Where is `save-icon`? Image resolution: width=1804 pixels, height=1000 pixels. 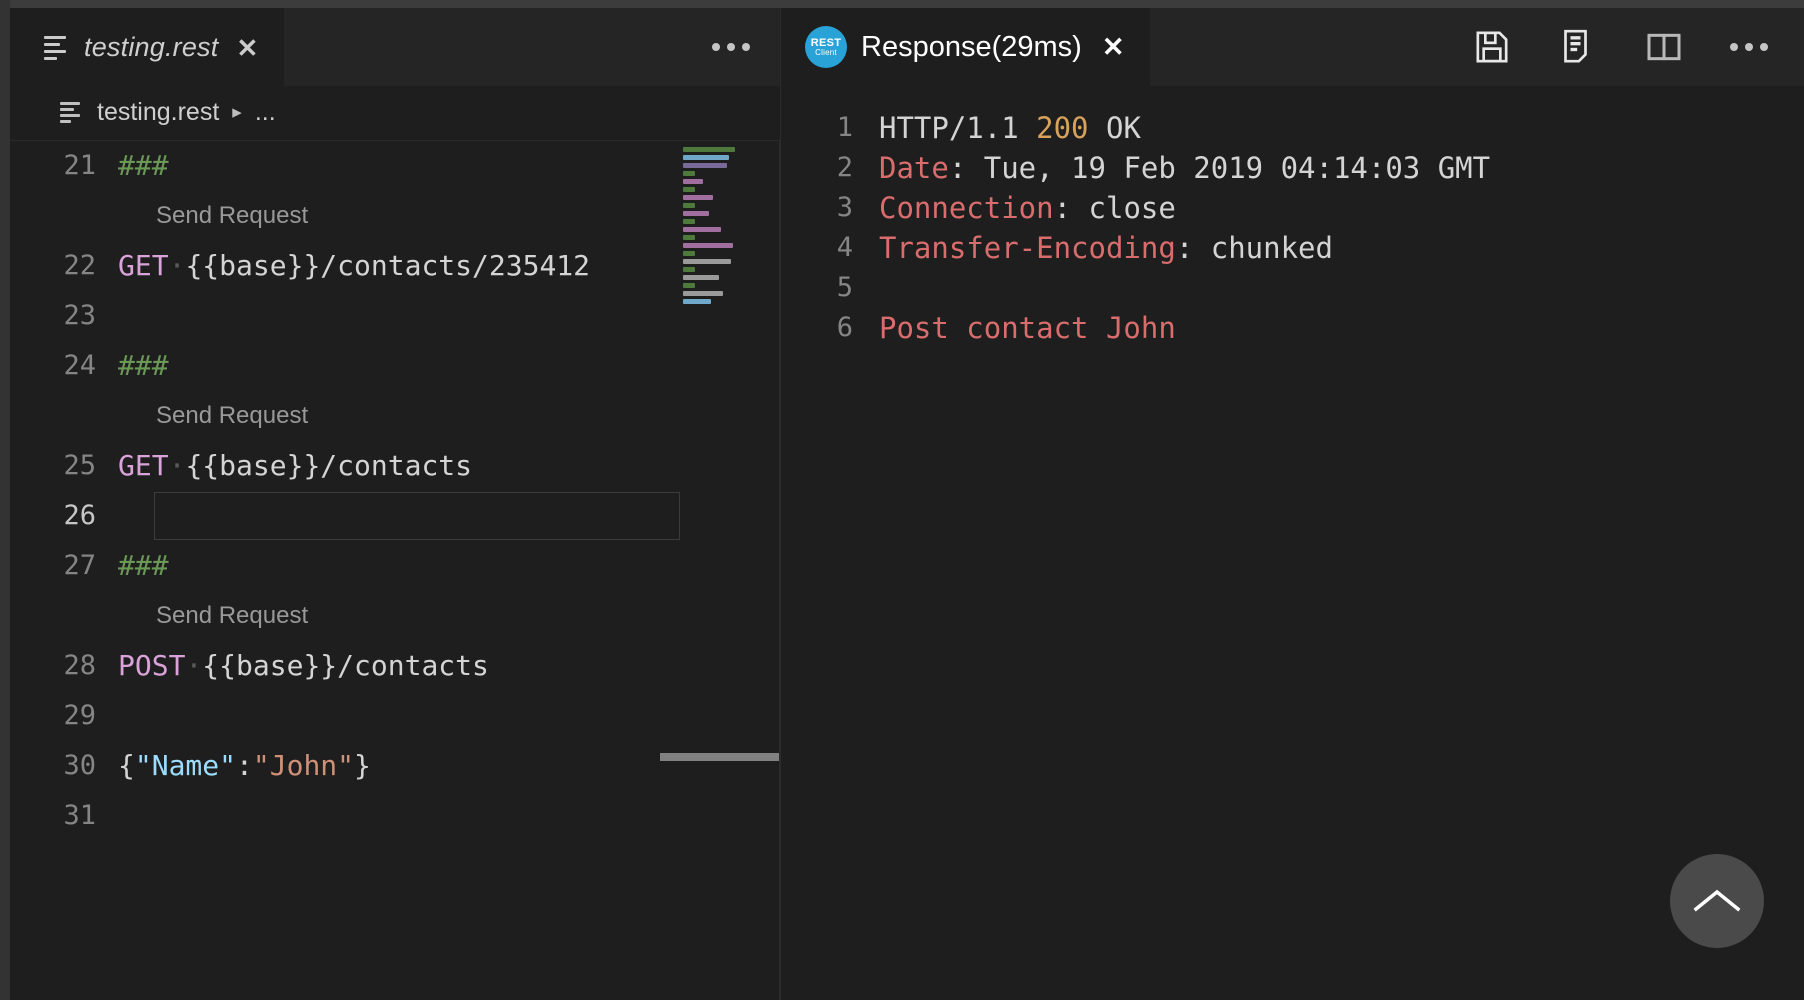 save-icon is located at coordinates (1492, 47).